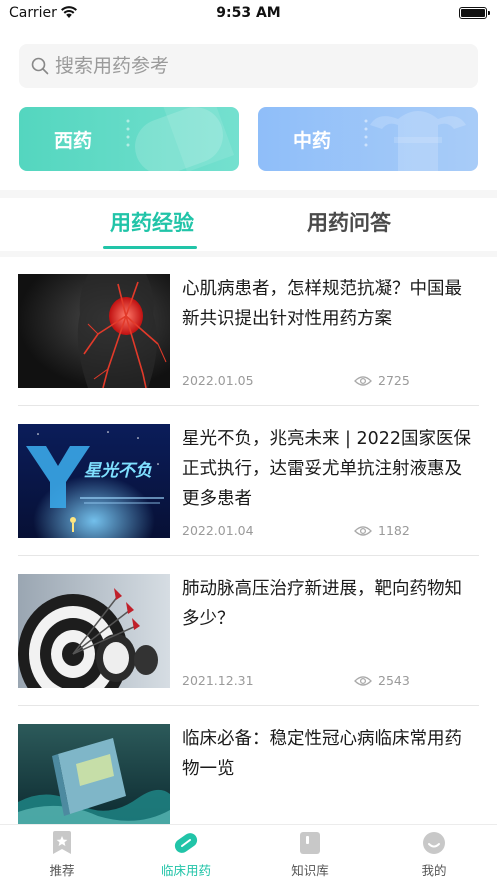 Image resolution: width=497 pixels, height=883 pixels. I want to click on search-bar, so click(248, 66).